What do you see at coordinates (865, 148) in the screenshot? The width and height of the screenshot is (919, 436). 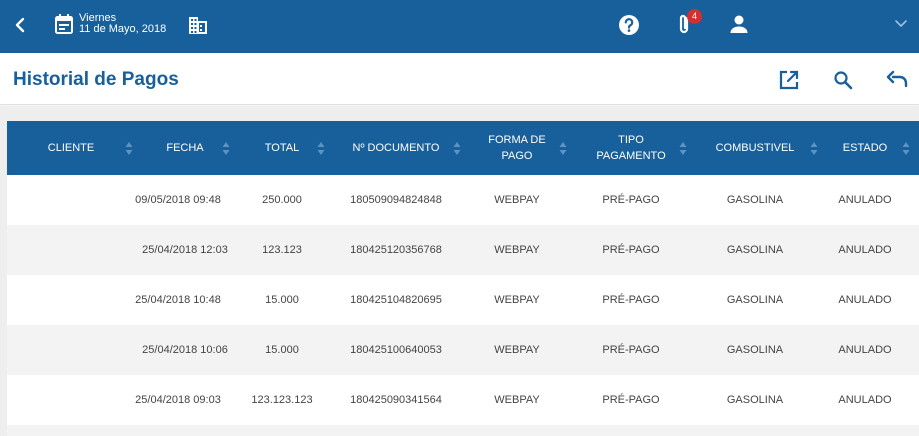 I see `column-header-estado: ESTADO` at bounding box center [865, 148].